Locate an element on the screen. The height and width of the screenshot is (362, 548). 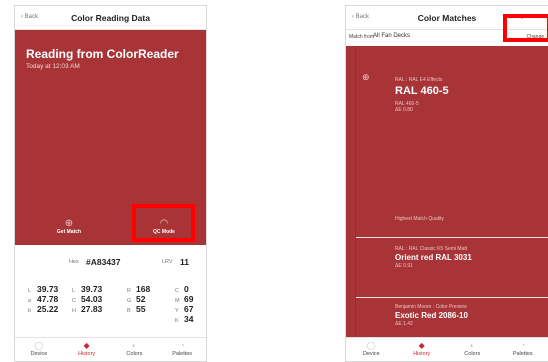
nav-bar: ‹ Back Color Reading Data is located at coordinates (110, 18).